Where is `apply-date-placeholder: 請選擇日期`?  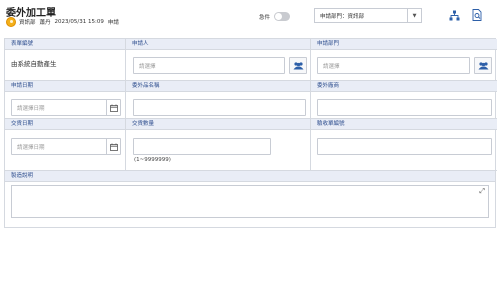
apply-date-placeholder: 請選擇日期 is located at coordinates (31, 108).